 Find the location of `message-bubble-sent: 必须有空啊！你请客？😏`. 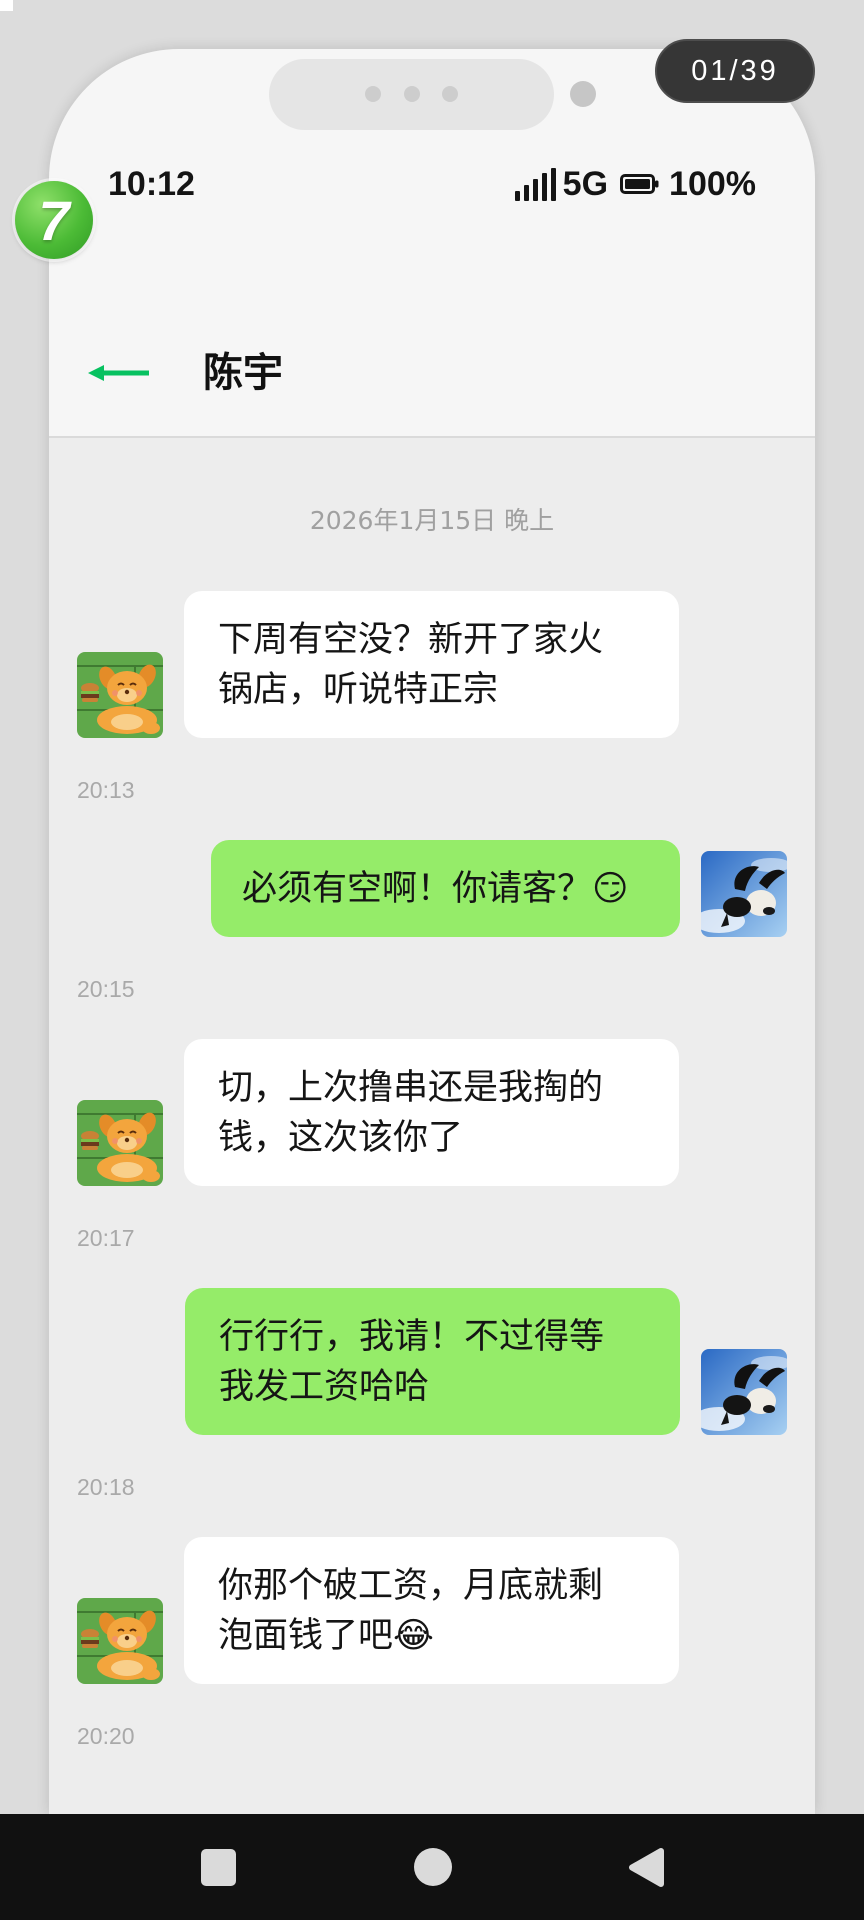

message-bubble-sent: 必须有空啊！你请客？😏 is located at coordinates (445, 888).